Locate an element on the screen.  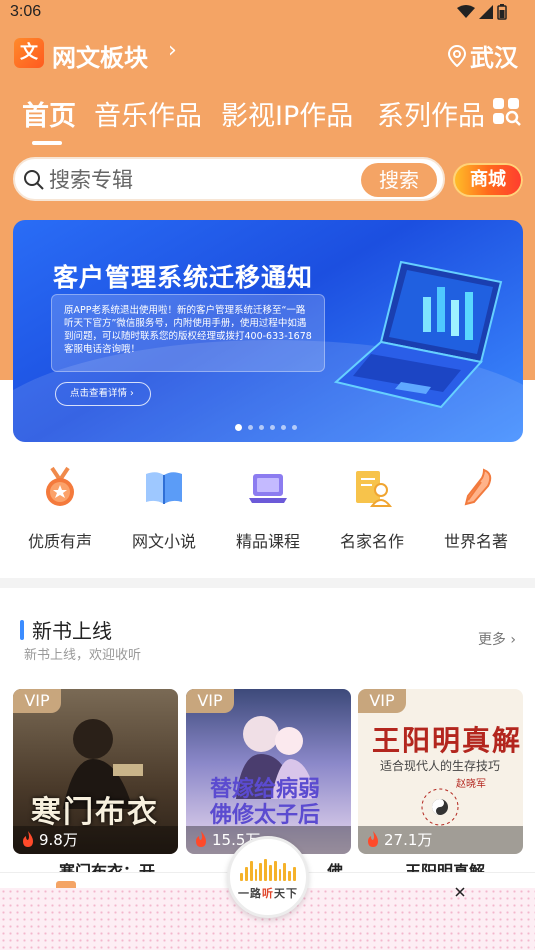
category-label: 名家名作 is located at coordinates (371, 541).